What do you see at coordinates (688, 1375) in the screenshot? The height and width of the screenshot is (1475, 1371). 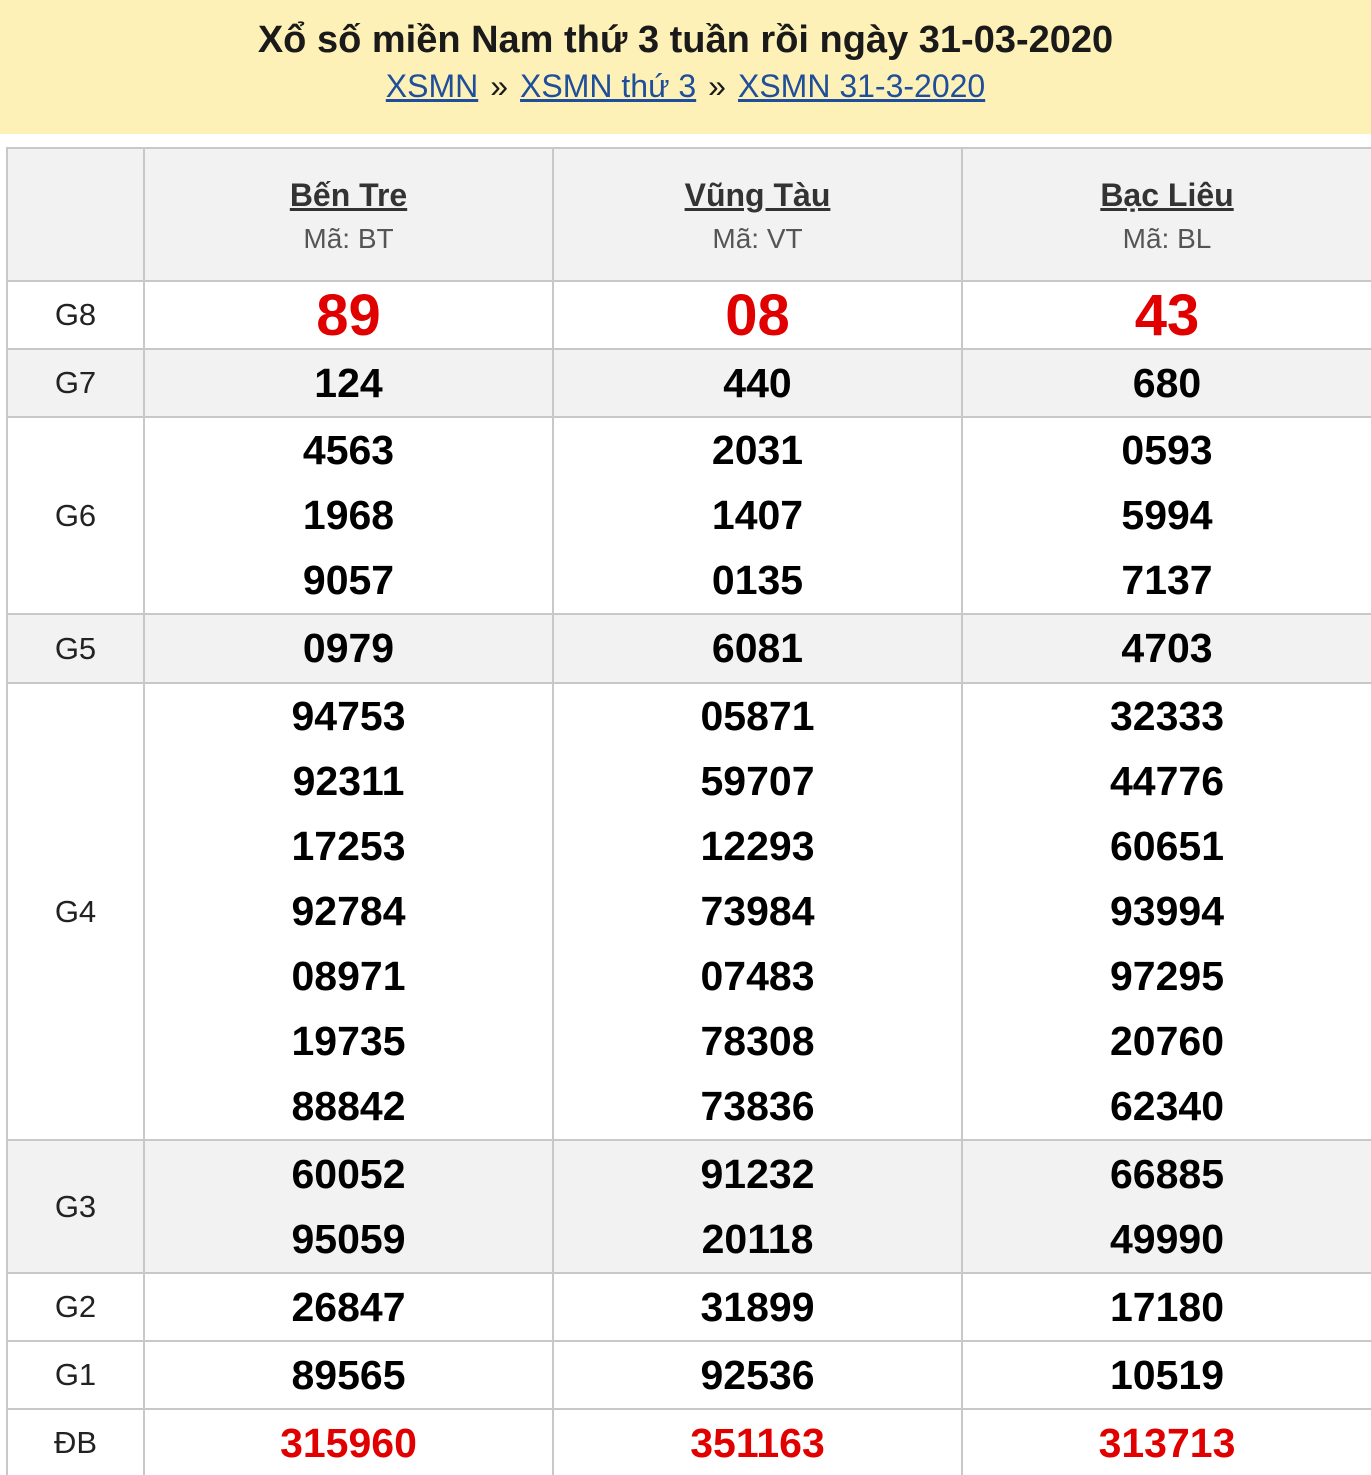 I see `prize-row-g1: G1 89565 92536 10519` at bounding box center [688, 1375].